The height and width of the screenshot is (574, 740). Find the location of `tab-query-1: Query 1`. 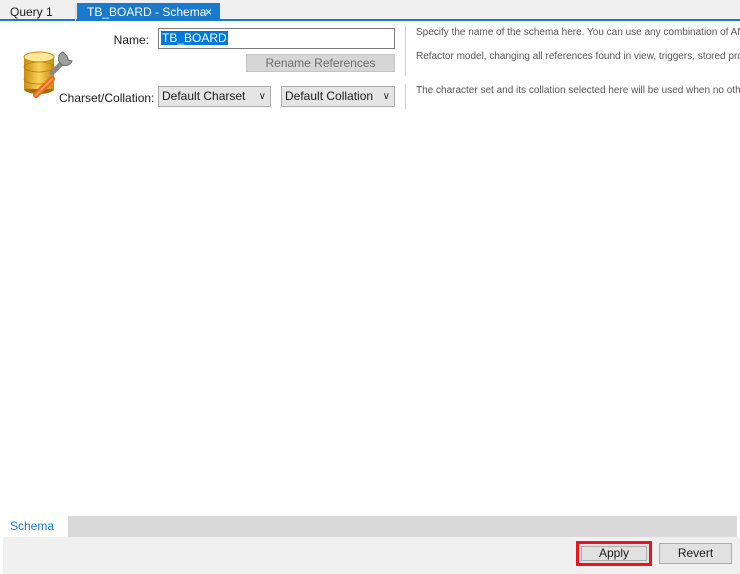

tab-query-1: Query 1 is located at coordinates (38, 12).